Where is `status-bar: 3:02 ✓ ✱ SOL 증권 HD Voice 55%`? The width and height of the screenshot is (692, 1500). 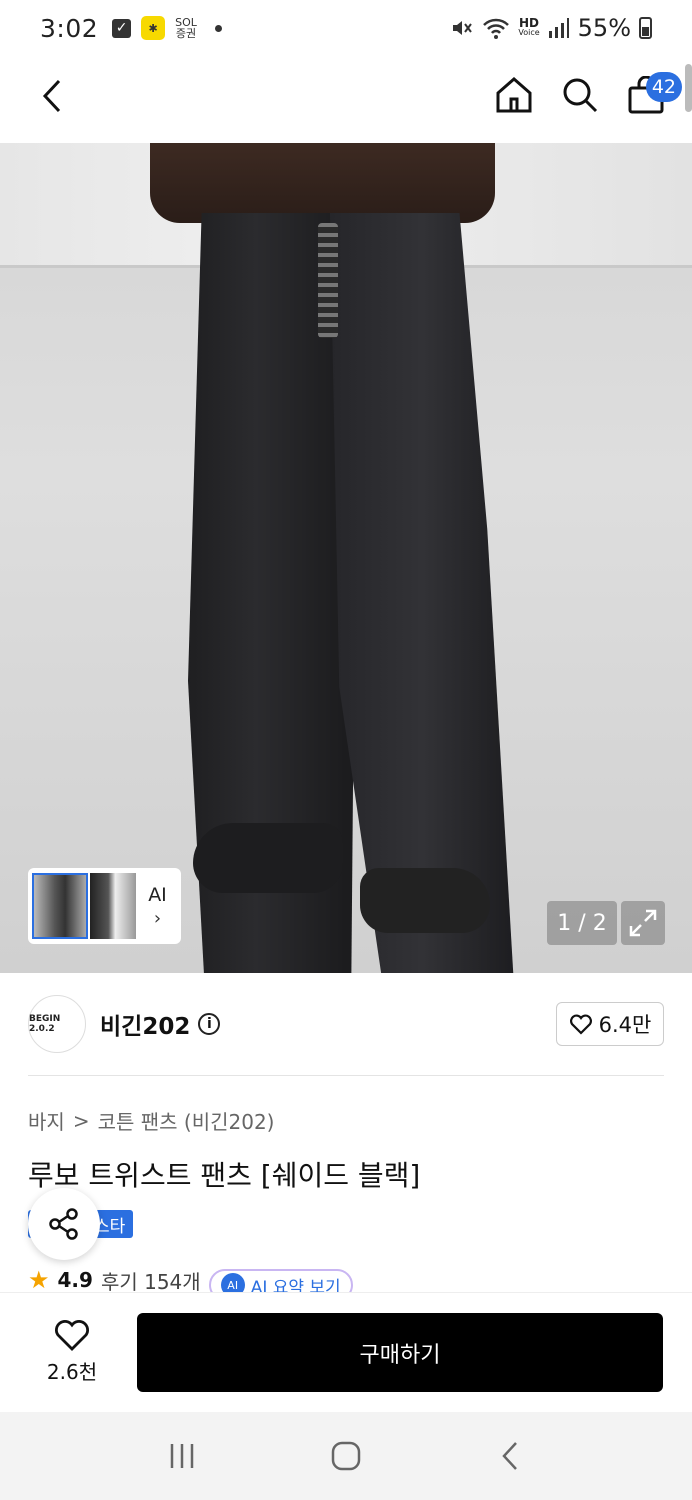 status-bar: 3:02 ✓ ✱ SOL 증권 HD Voice 55% is located at coordinates (346, 28).